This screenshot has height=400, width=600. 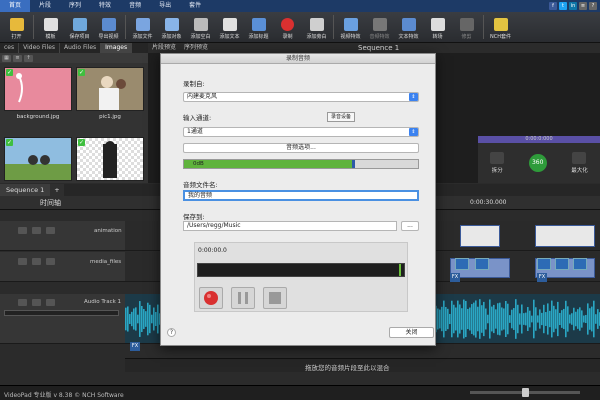 I want to click on bin-tab-video-files: Video Files, so click(x=40, y=48).